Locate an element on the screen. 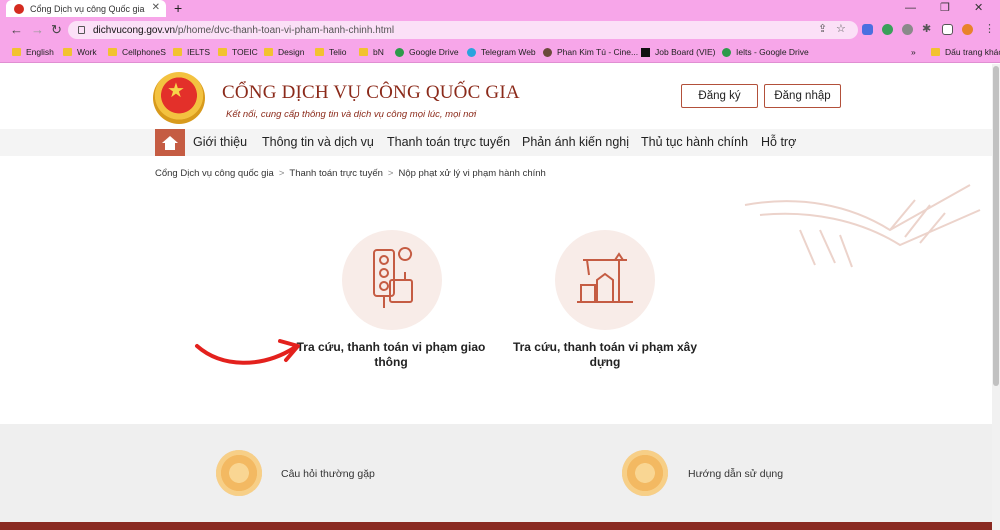  bookmark-label: Ielts - Google Drive is located at coordinates (772, 52).